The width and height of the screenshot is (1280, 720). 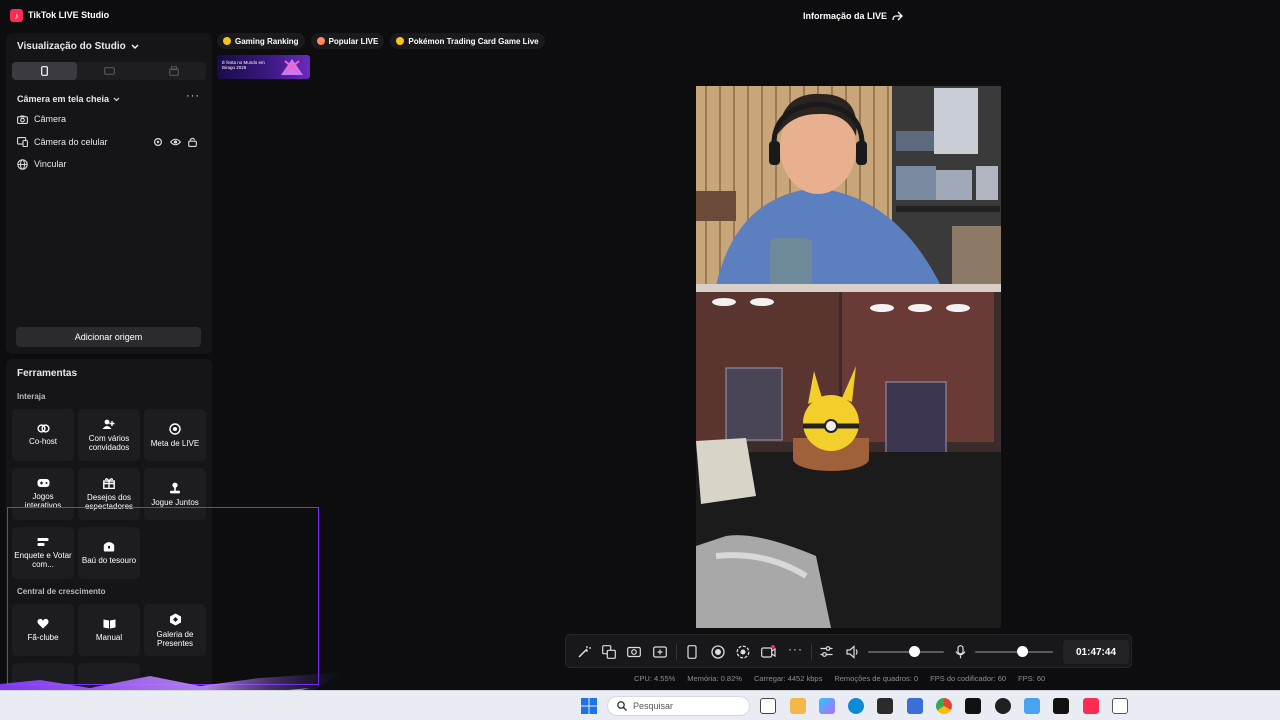 What do you see at coordinates (175, 428) in the screenshot?
I see `target-icon` at bounding box center [175, 428].